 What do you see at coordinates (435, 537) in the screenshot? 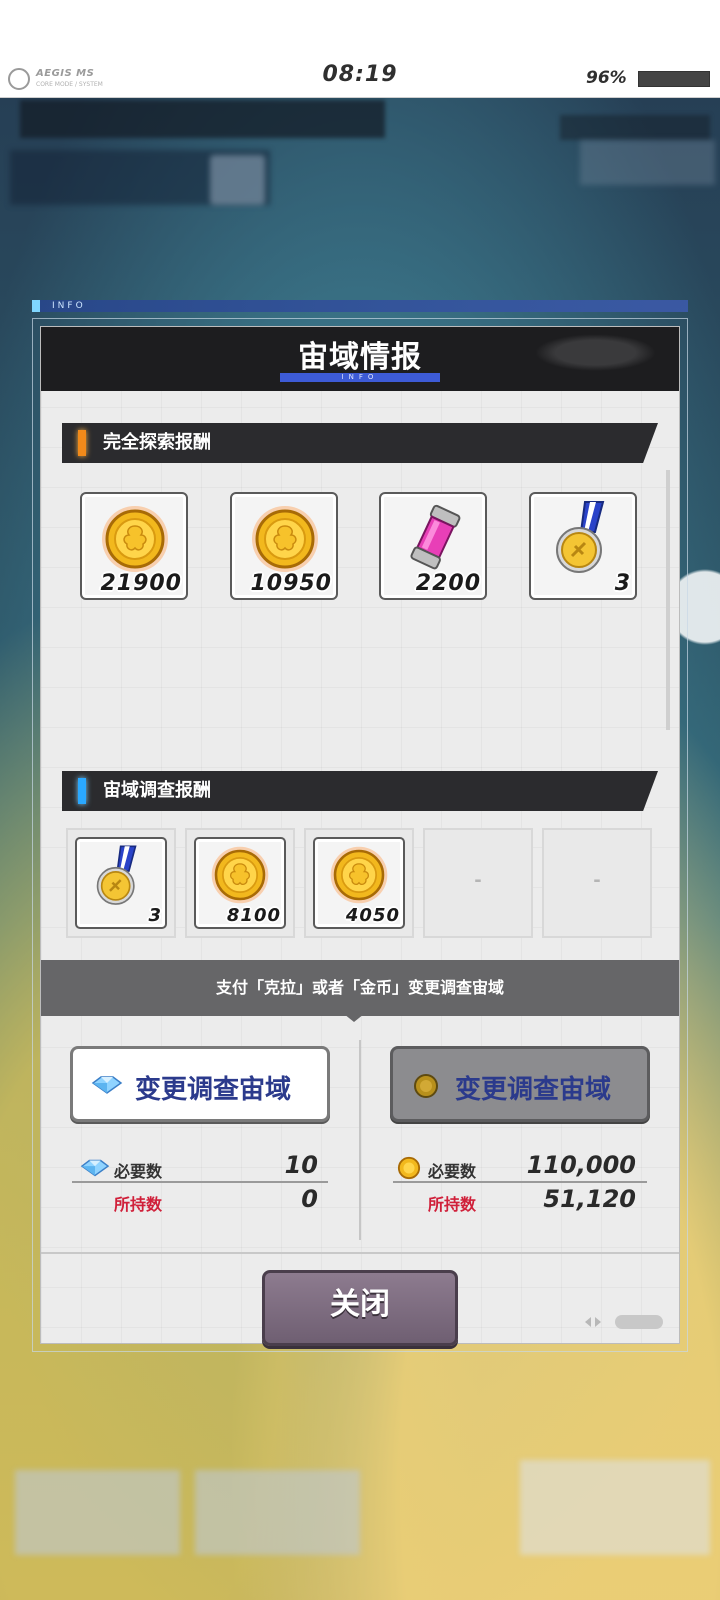
I see `pink-capsule-icon` at bounding box center [435, 537].